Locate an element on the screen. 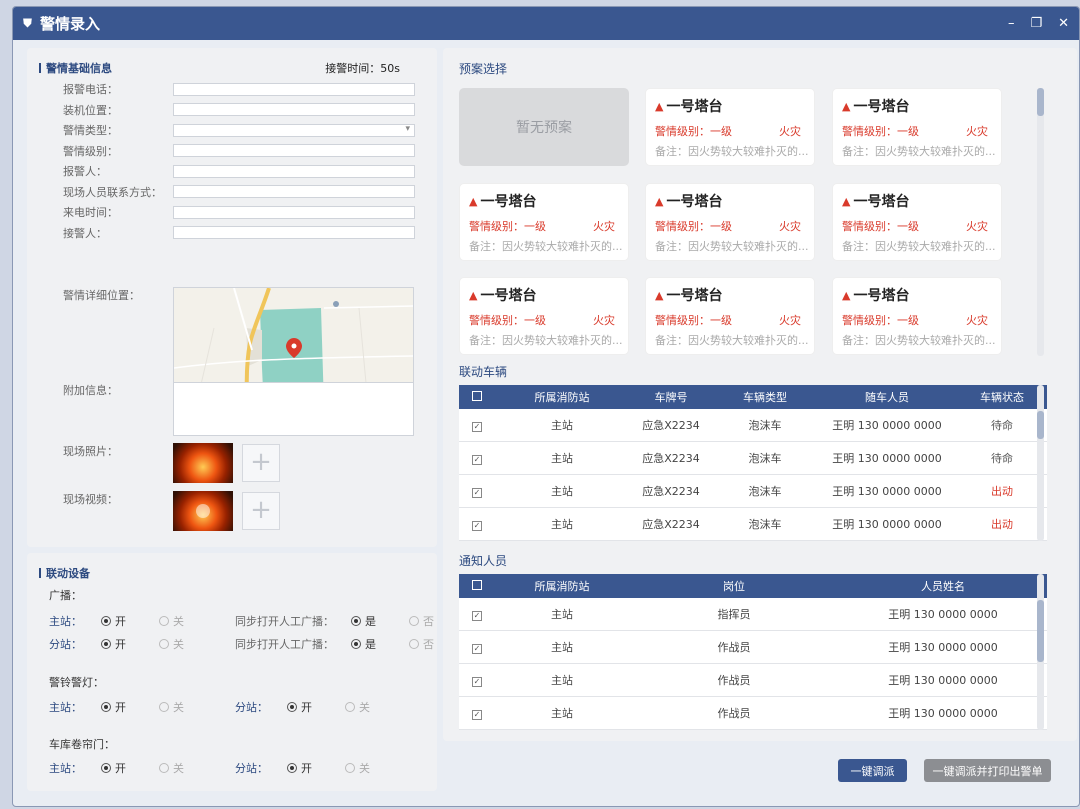 The image size is (1080, 809). cell-post: 作战员 is located at coordinates (734, 680).